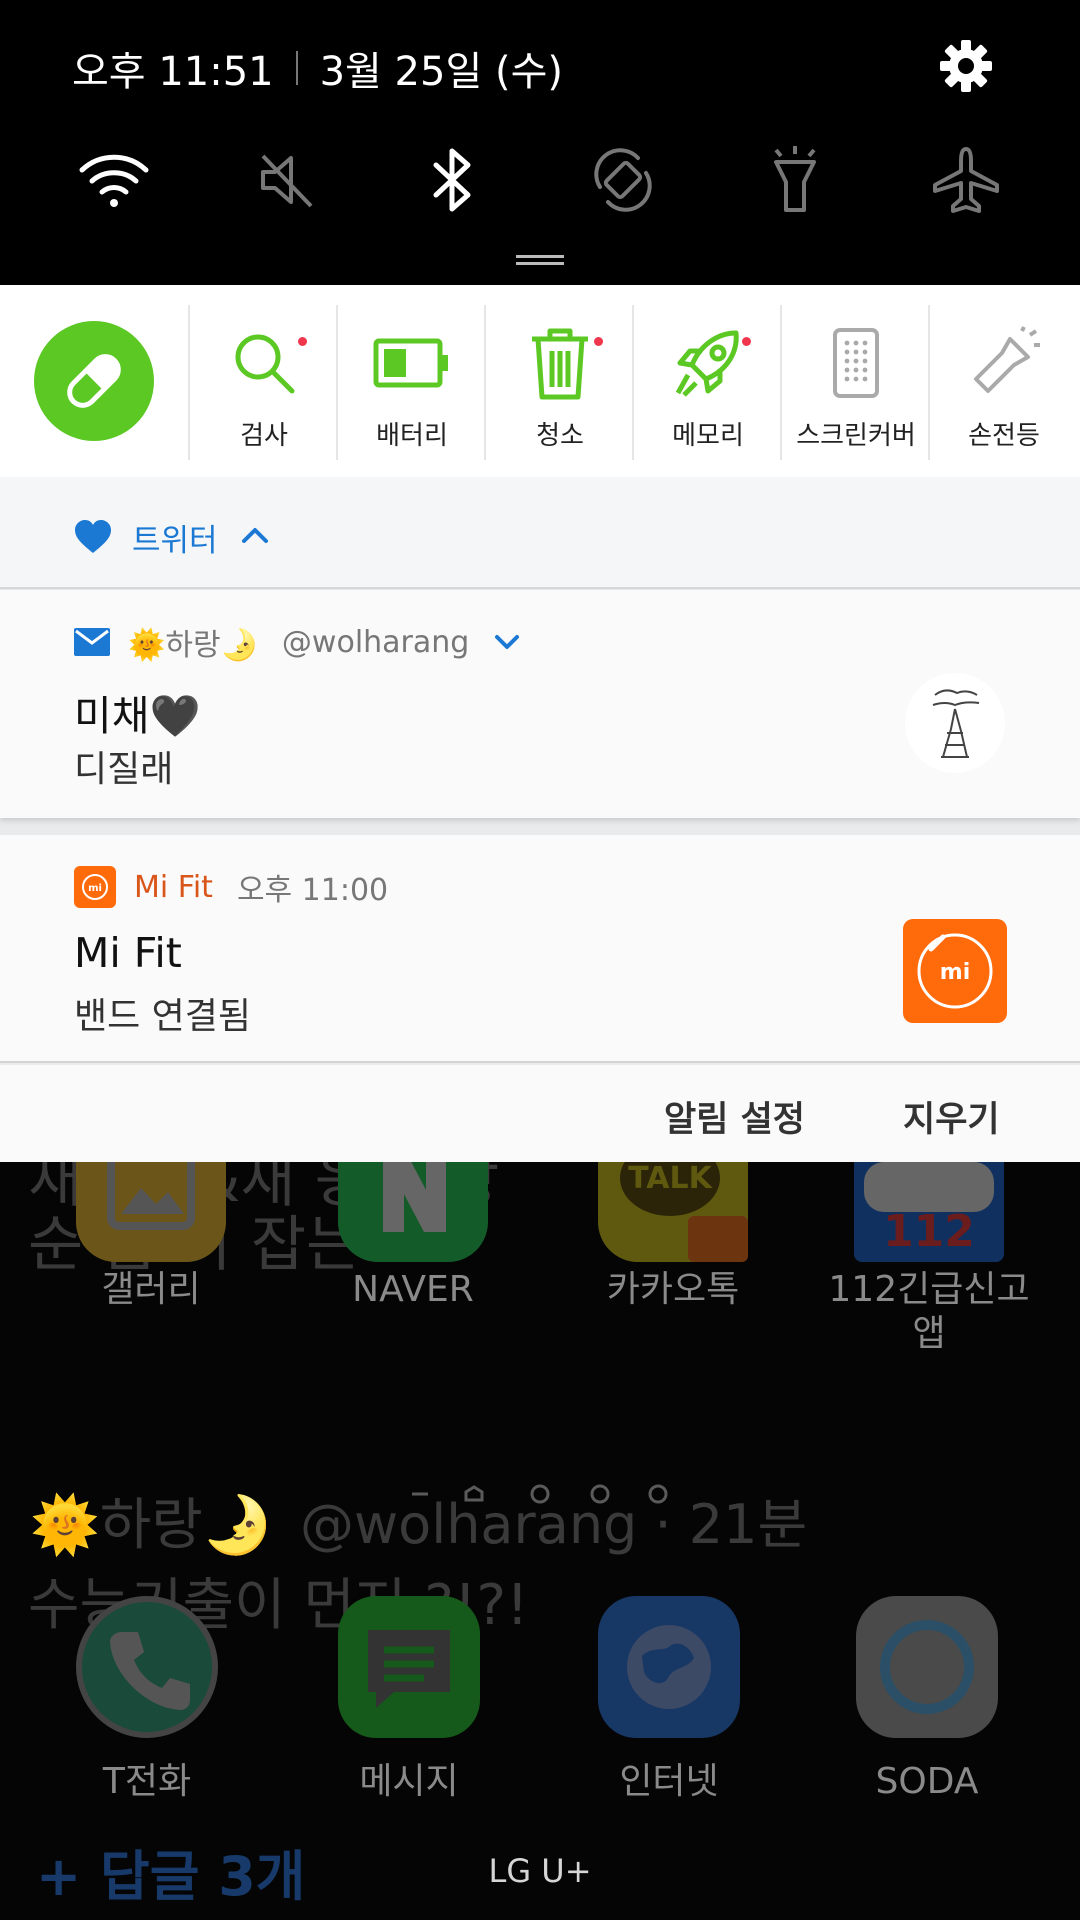 The width and height of the screenshot is (1080, 1920). What do you see at coordinates (927, 1667) in the screenshot?
I see `soda-app-icon` at bounding box center [927, 1667].